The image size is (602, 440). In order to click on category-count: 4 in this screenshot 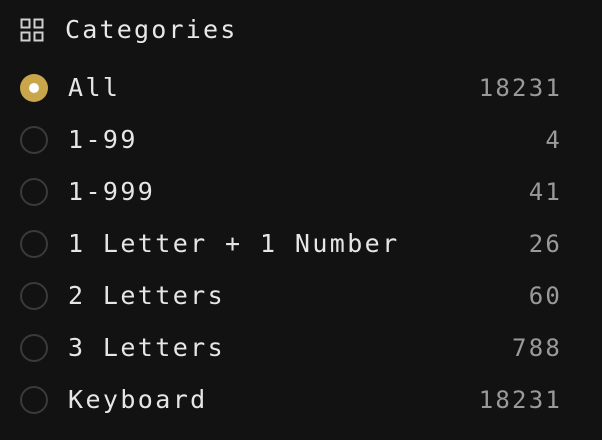, I will do `click(553, 140)`.